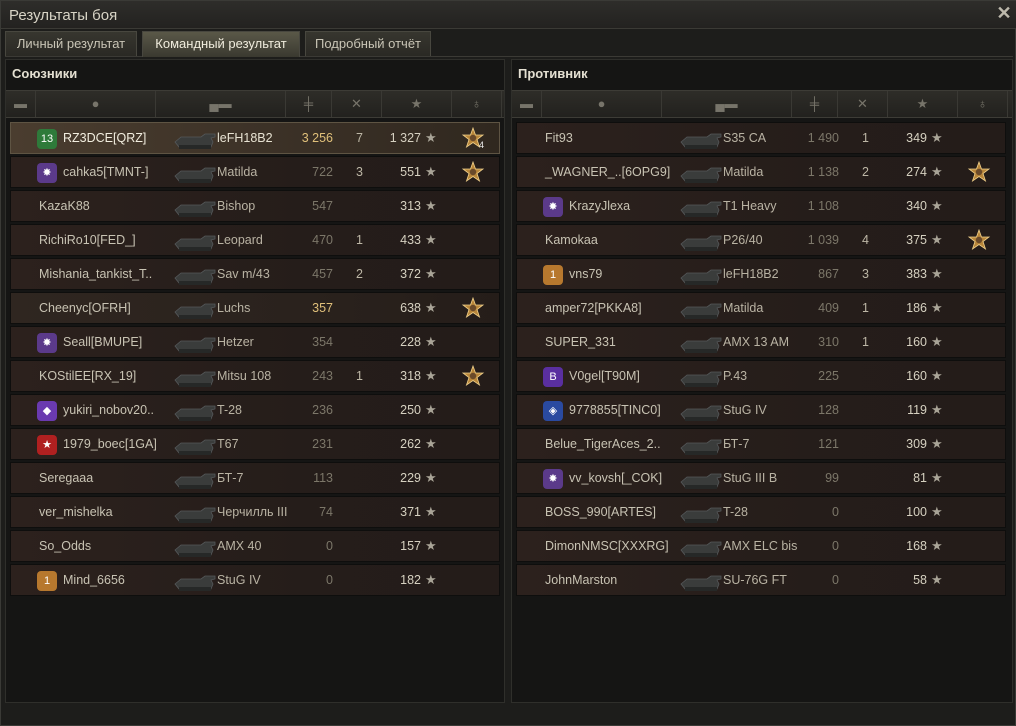 This screenshot has width=1016, height=726. Describe the element at coordinates (76, 512) in the screenshot. I see `player-name: ver_mishelka` at that location.